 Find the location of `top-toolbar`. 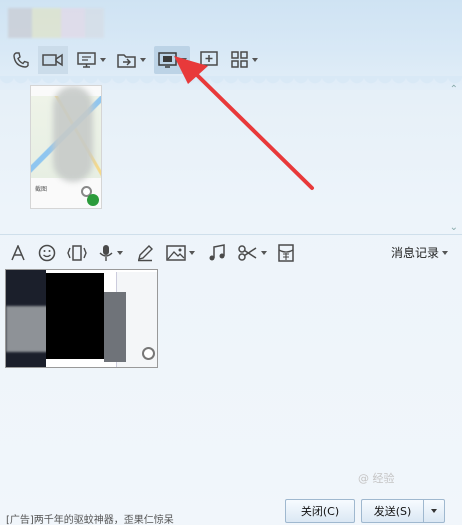

top-toolbar is located at coordinates (231, 60).